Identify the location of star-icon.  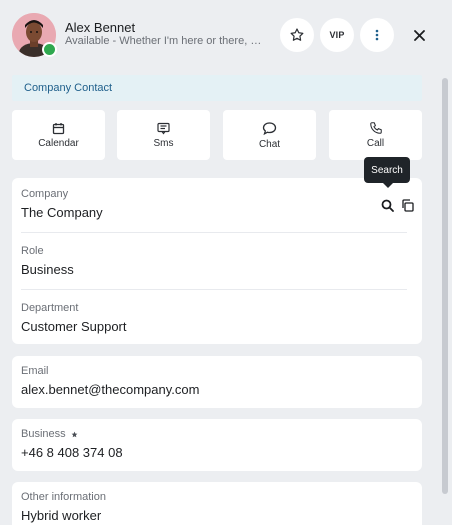
(297, 34).